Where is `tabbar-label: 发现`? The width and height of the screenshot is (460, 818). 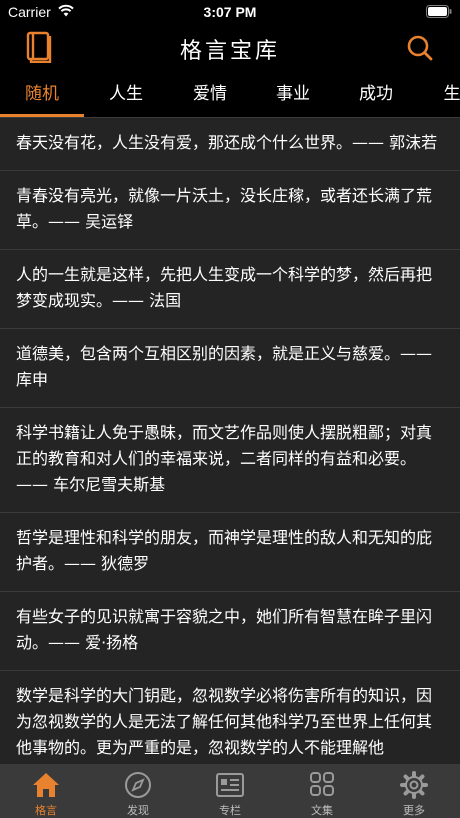
tabbar-label: 发现 is located at coordinates (138, 810).